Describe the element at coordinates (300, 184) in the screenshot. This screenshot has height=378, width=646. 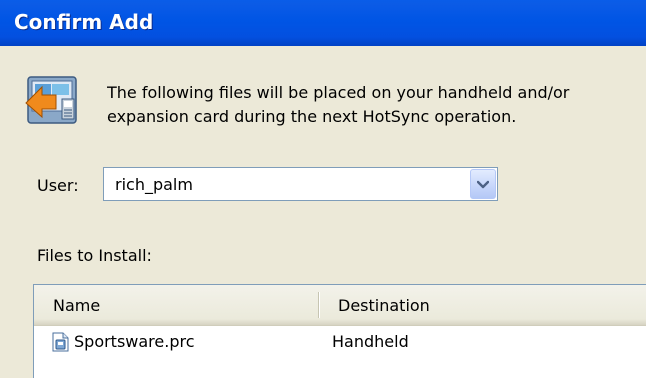
I see `user-dropdown: rich_palm` at that location.